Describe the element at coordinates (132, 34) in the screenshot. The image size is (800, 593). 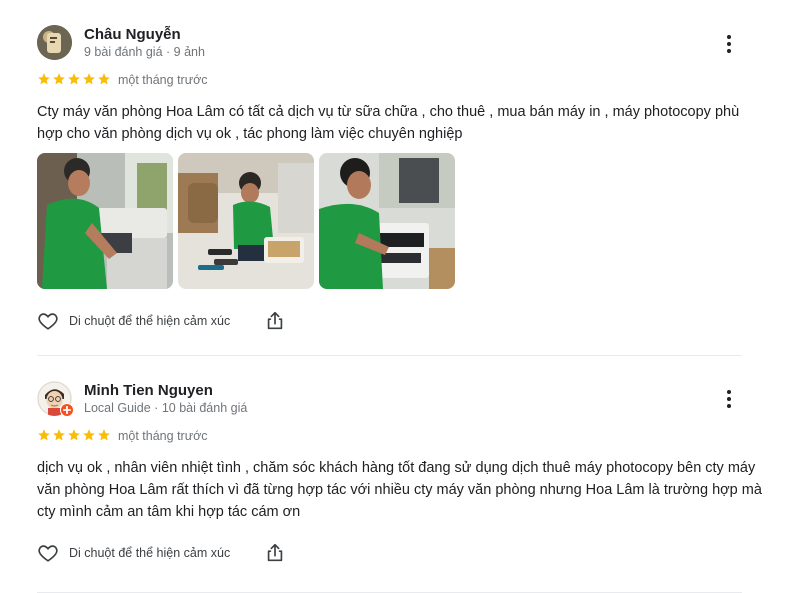
I see `reviewer-name: Châu Nguyễn` at that location.